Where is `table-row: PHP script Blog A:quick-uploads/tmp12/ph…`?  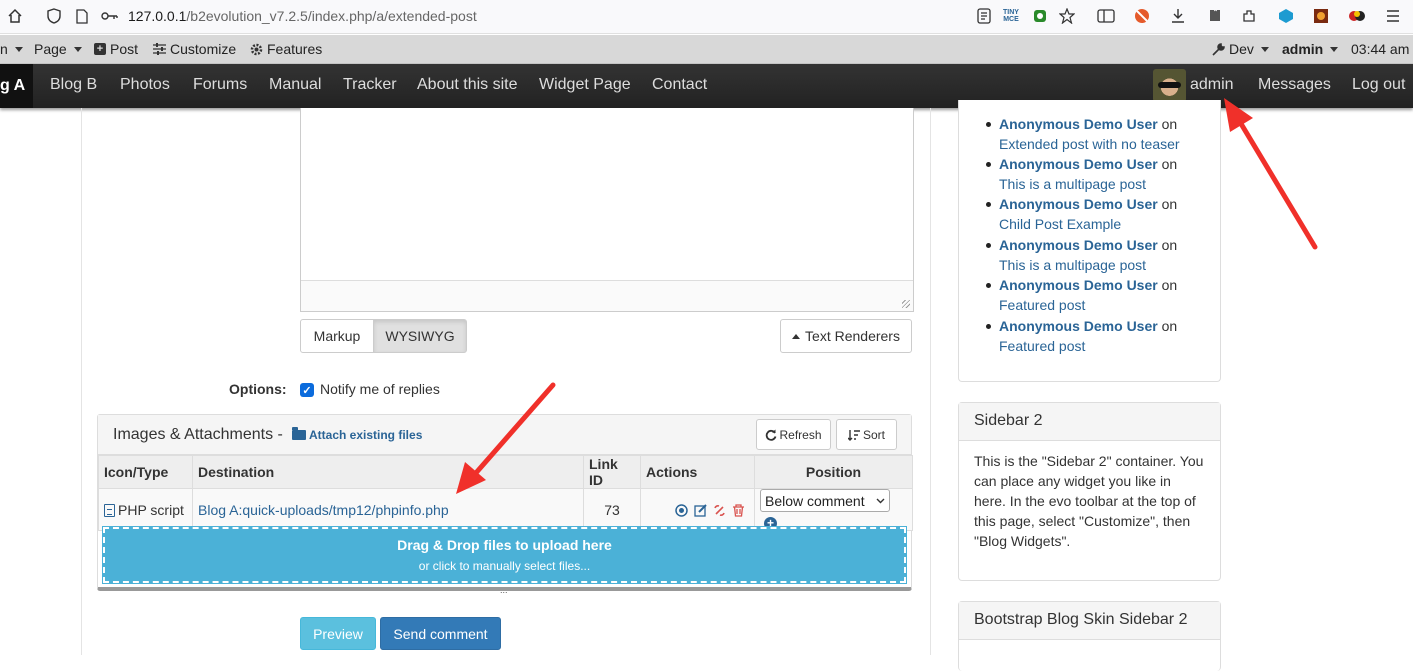
table-row: PHP script Blog A:quick-uploads/tmp12/ph… is located at coordinates (505, 509).